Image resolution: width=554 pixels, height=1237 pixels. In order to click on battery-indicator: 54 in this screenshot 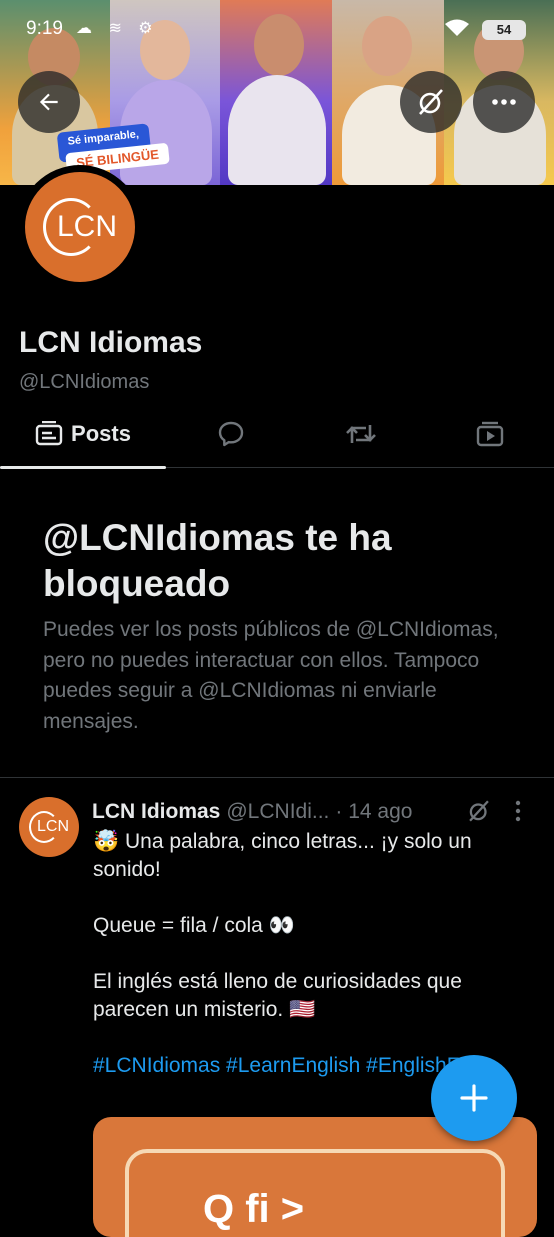, I will do `click(504, 30)`.